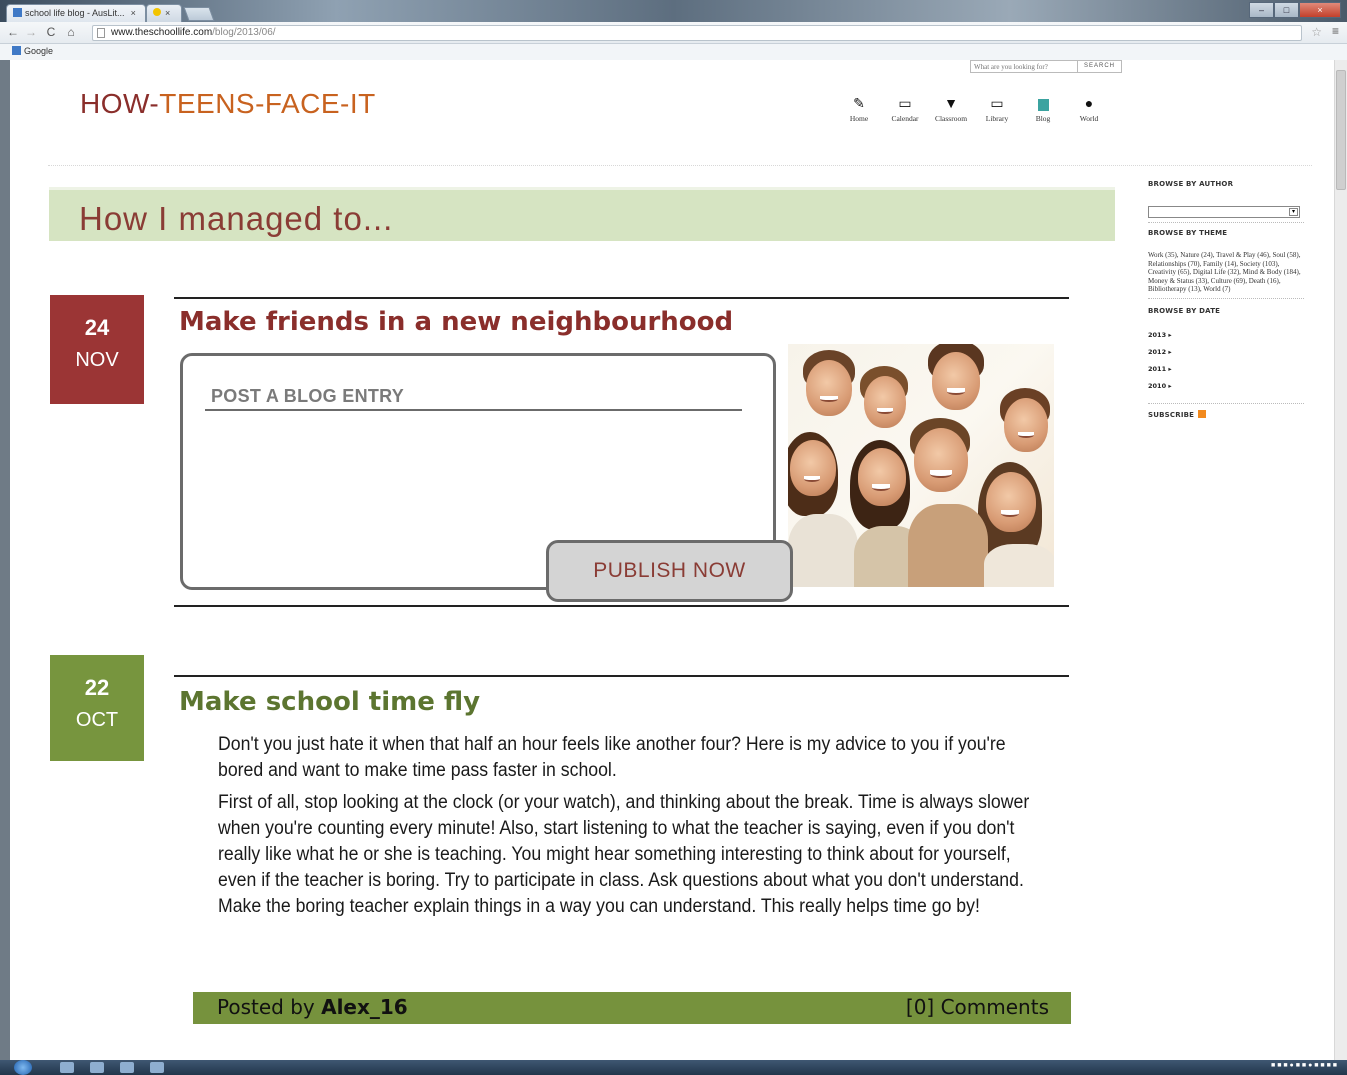 The height and width of the screenshot is (1075, 1347). I want to click on page-scrollbar, so click(1340, 560).